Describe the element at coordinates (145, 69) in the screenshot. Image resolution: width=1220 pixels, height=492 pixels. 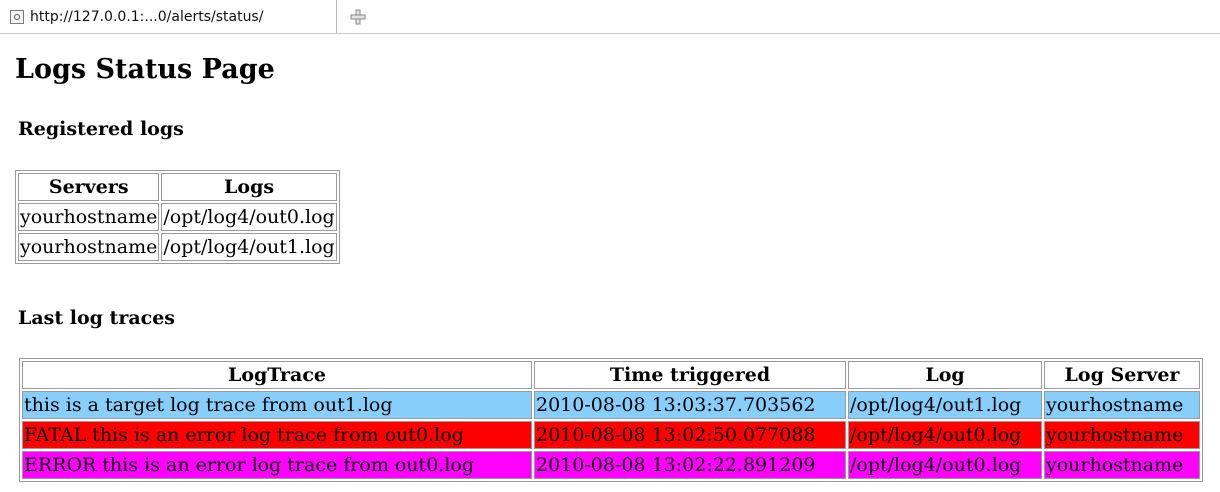
I see `page-title: Logs Status Page` at that location.